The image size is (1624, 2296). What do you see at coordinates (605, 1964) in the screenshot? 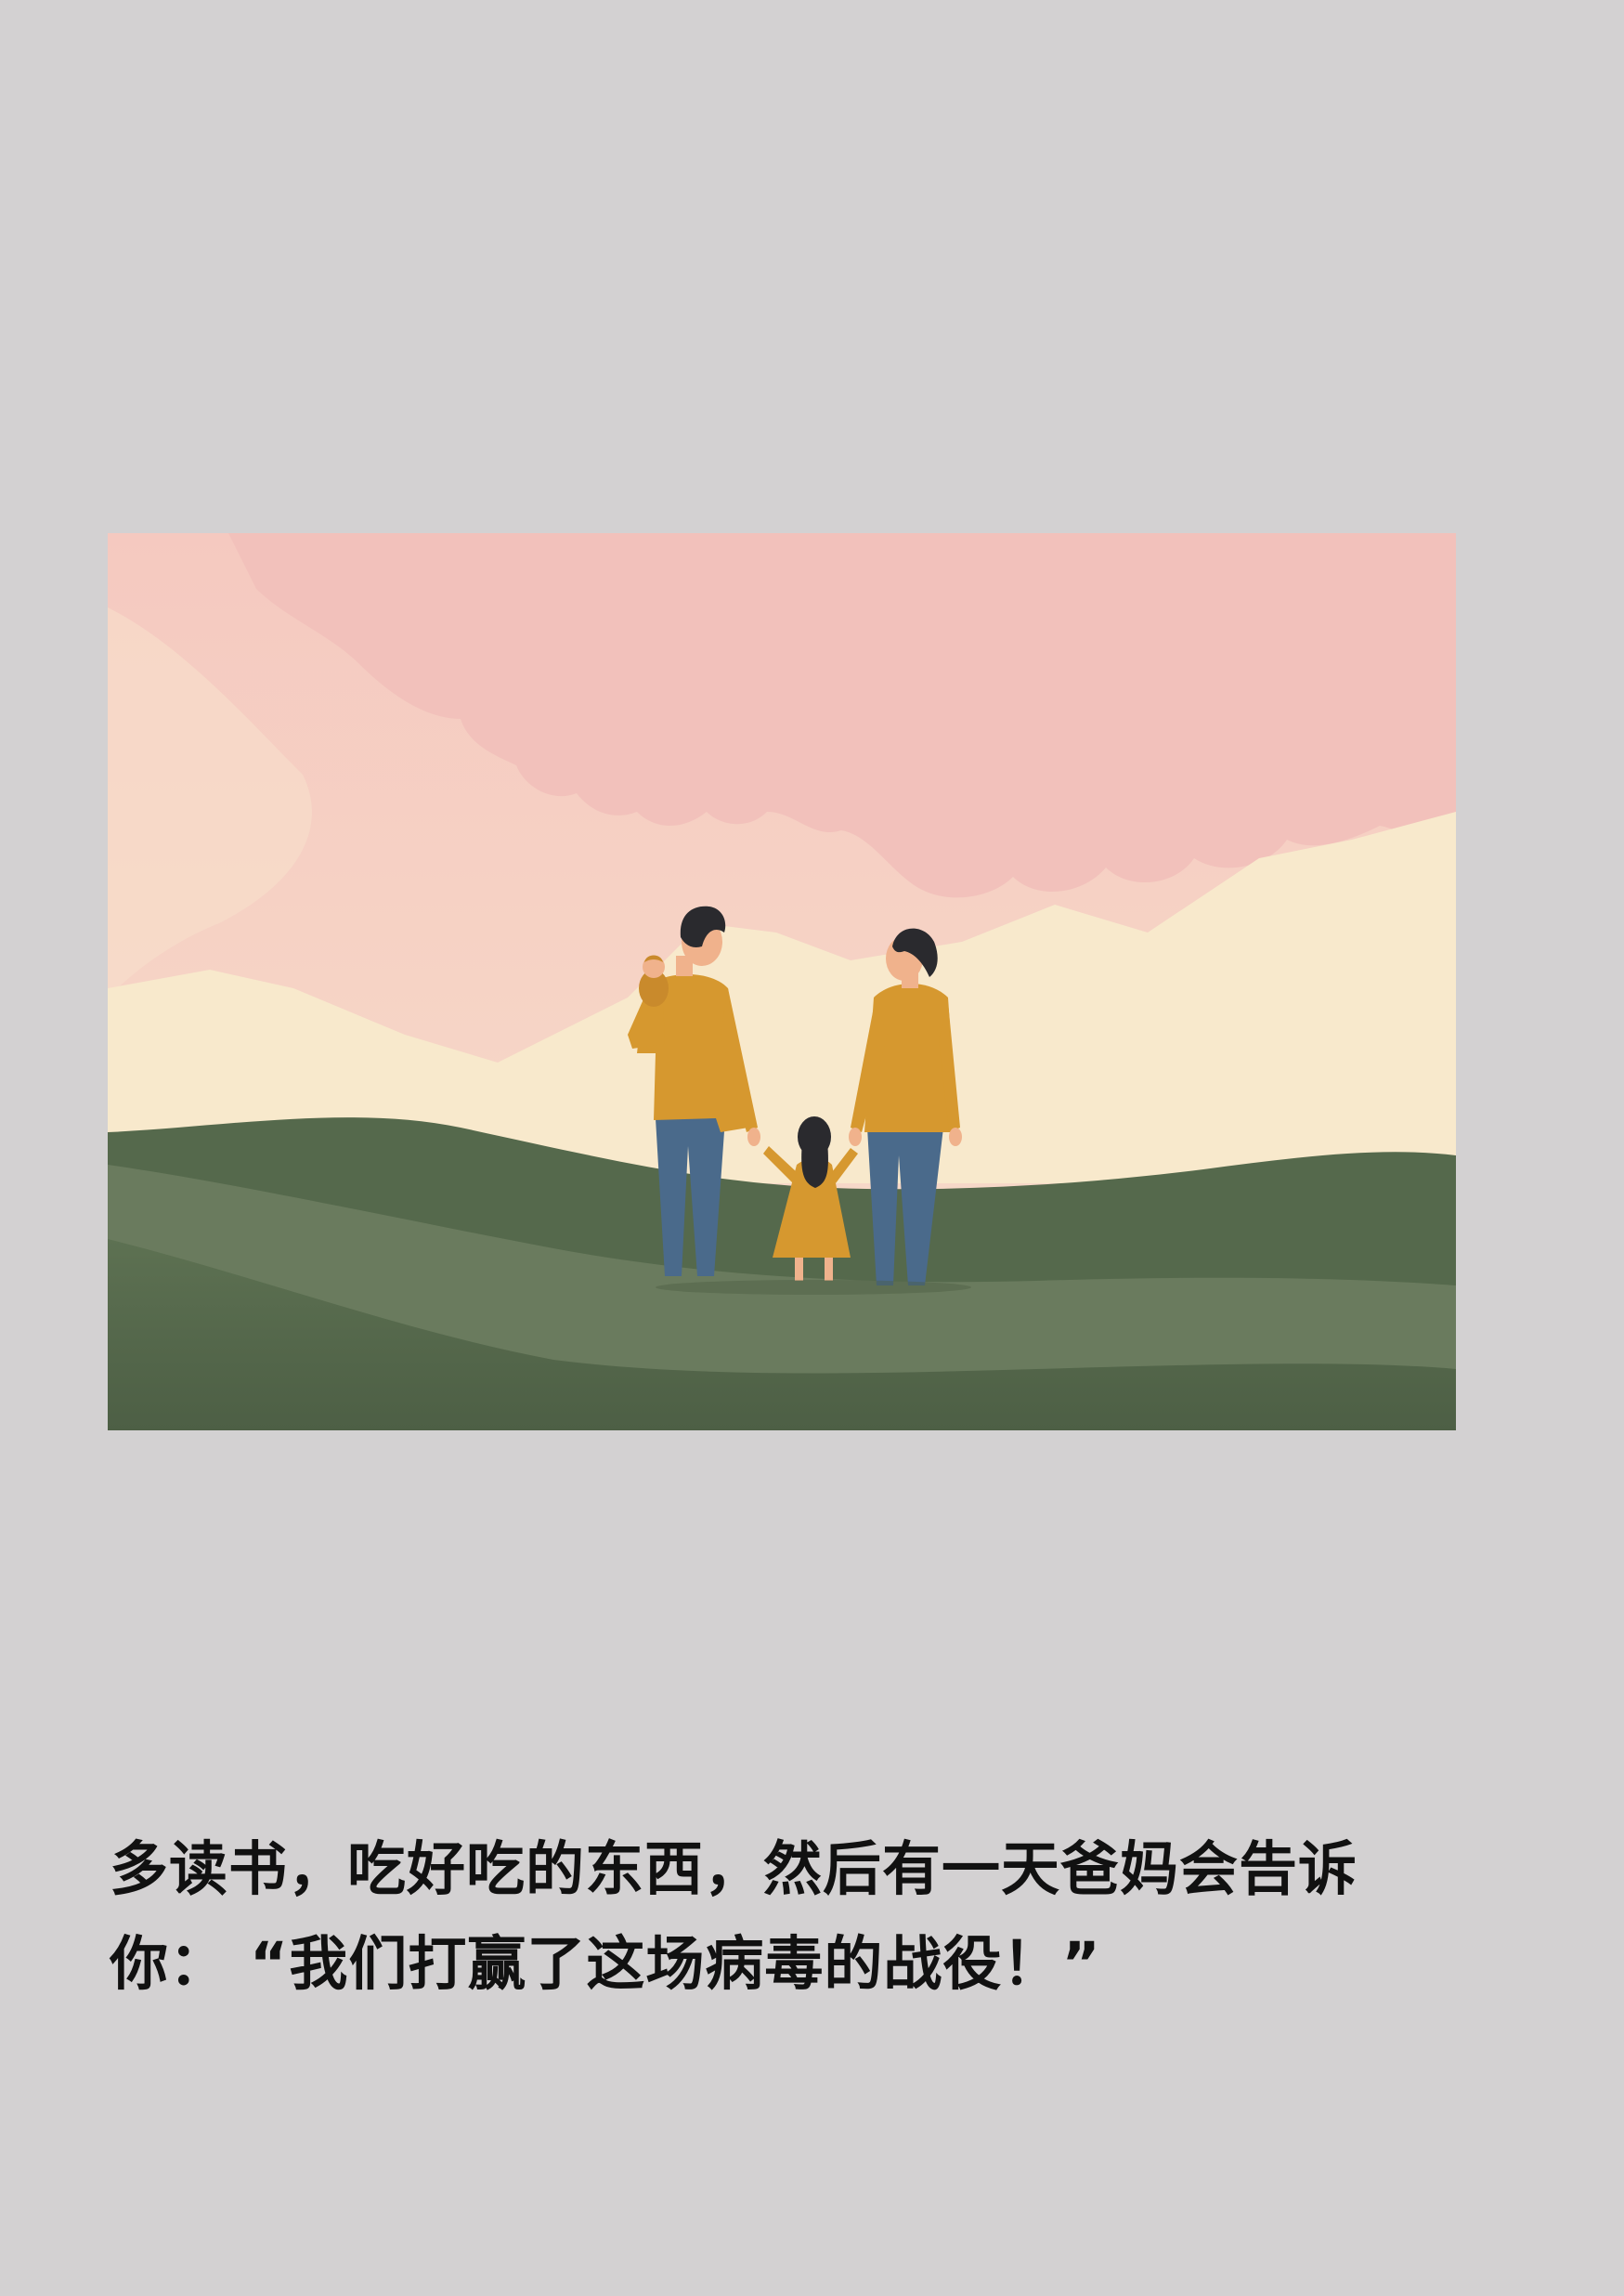
I see `caption-line-2: 你： “我们打赢了这场病毒的战役！”` at bounding box center [605, 1964].